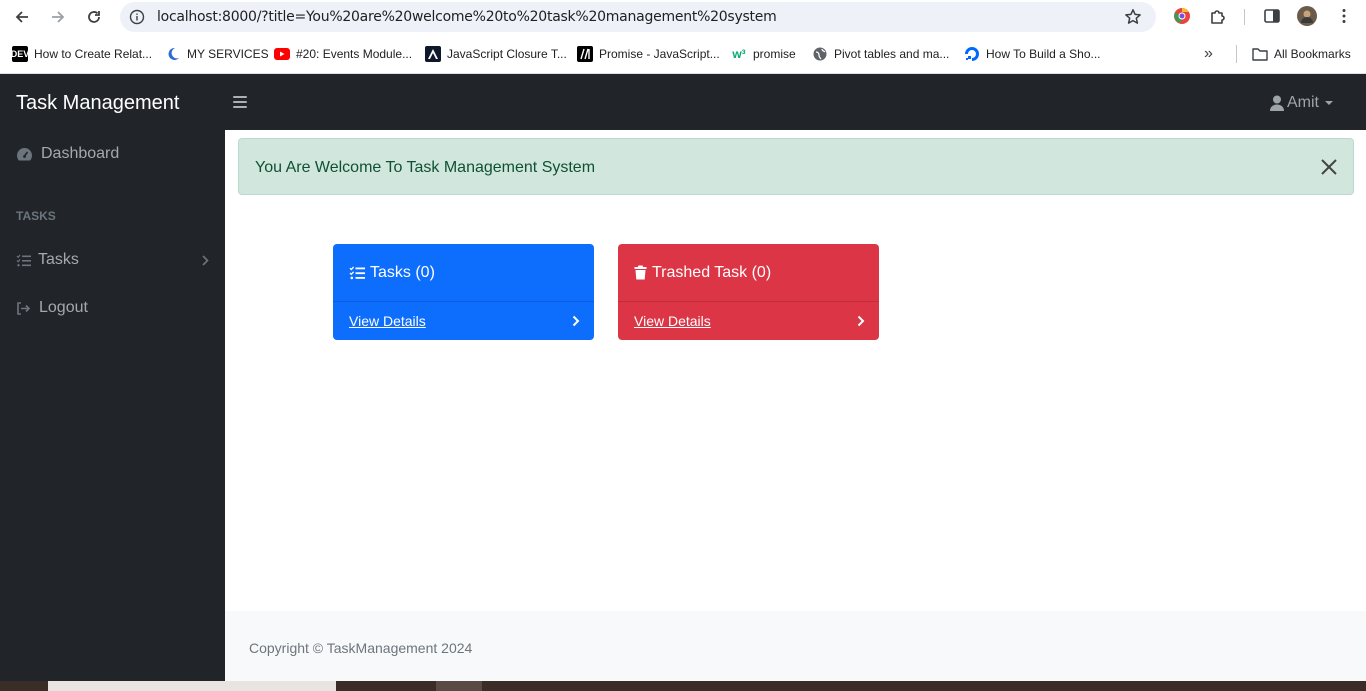 The width and height of the screenshot is (1366, 691). Describe the element at coordinates (24, 308) in the screenshot. I see `sign-out-icon` at that location.